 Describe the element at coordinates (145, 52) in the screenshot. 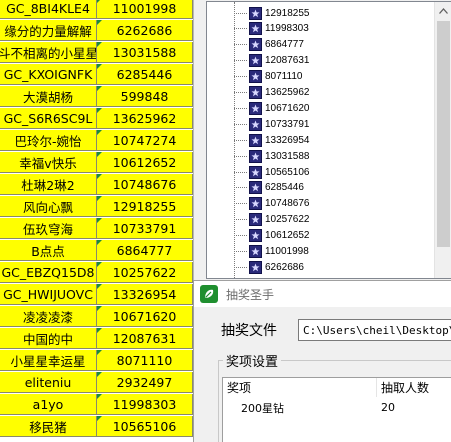

I see `number-cell: 13031588` at that location.